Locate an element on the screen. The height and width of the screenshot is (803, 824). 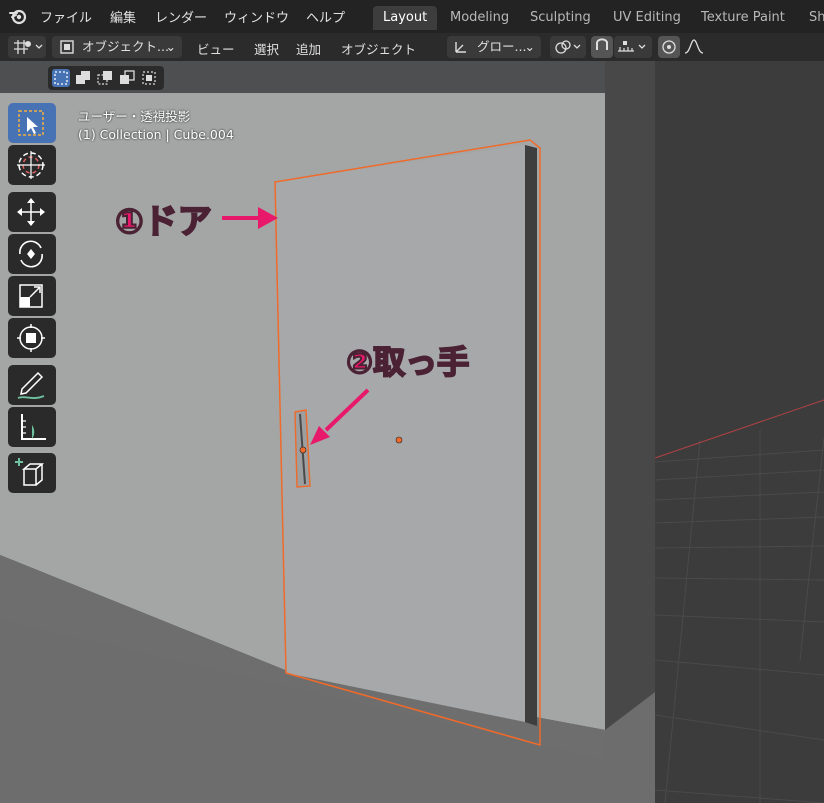
annotate-icon is located at coordinates (31, 385).